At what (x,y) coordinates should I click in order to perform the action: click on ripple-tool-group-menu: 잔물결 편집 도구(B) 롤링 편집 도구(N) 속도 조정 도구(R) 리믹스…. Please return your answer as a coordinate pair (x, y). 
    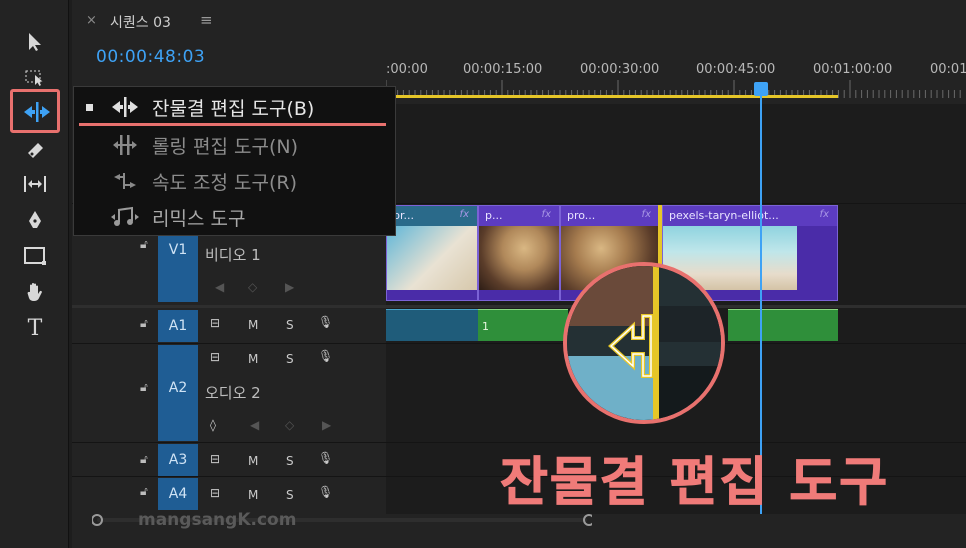
    Looking at the image, I should click on (234, 161).